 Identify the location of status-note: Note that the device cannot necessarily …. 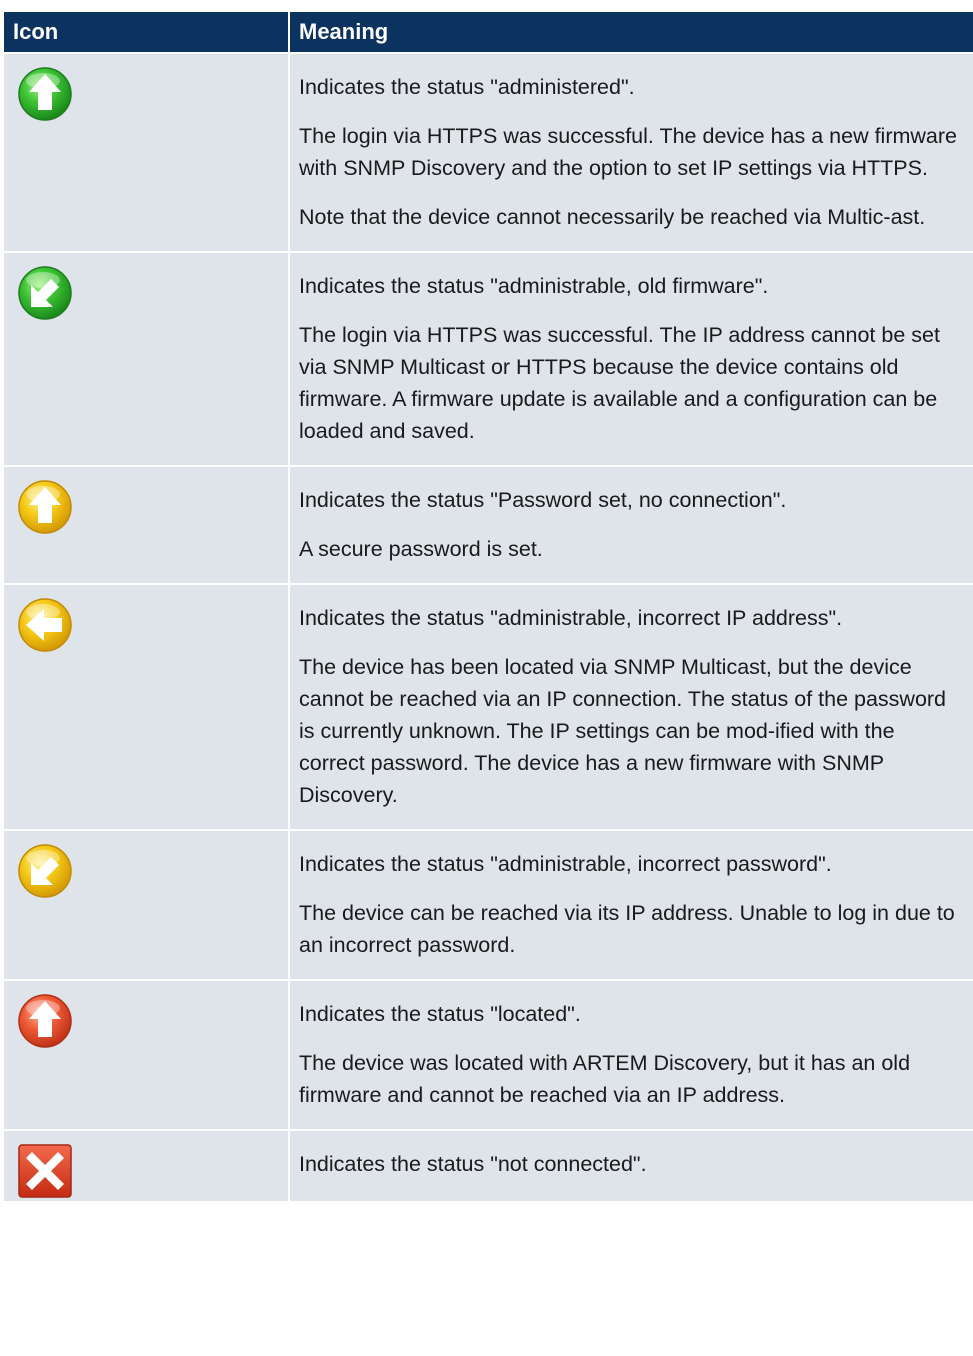
(612, 217).